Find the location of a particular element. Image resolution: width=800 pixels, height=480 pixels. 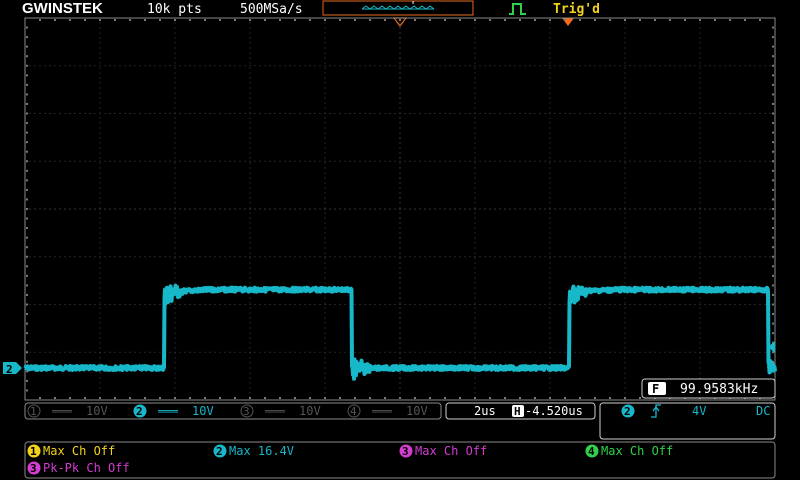

memory-position-bar is located at coordinates (398, 8).